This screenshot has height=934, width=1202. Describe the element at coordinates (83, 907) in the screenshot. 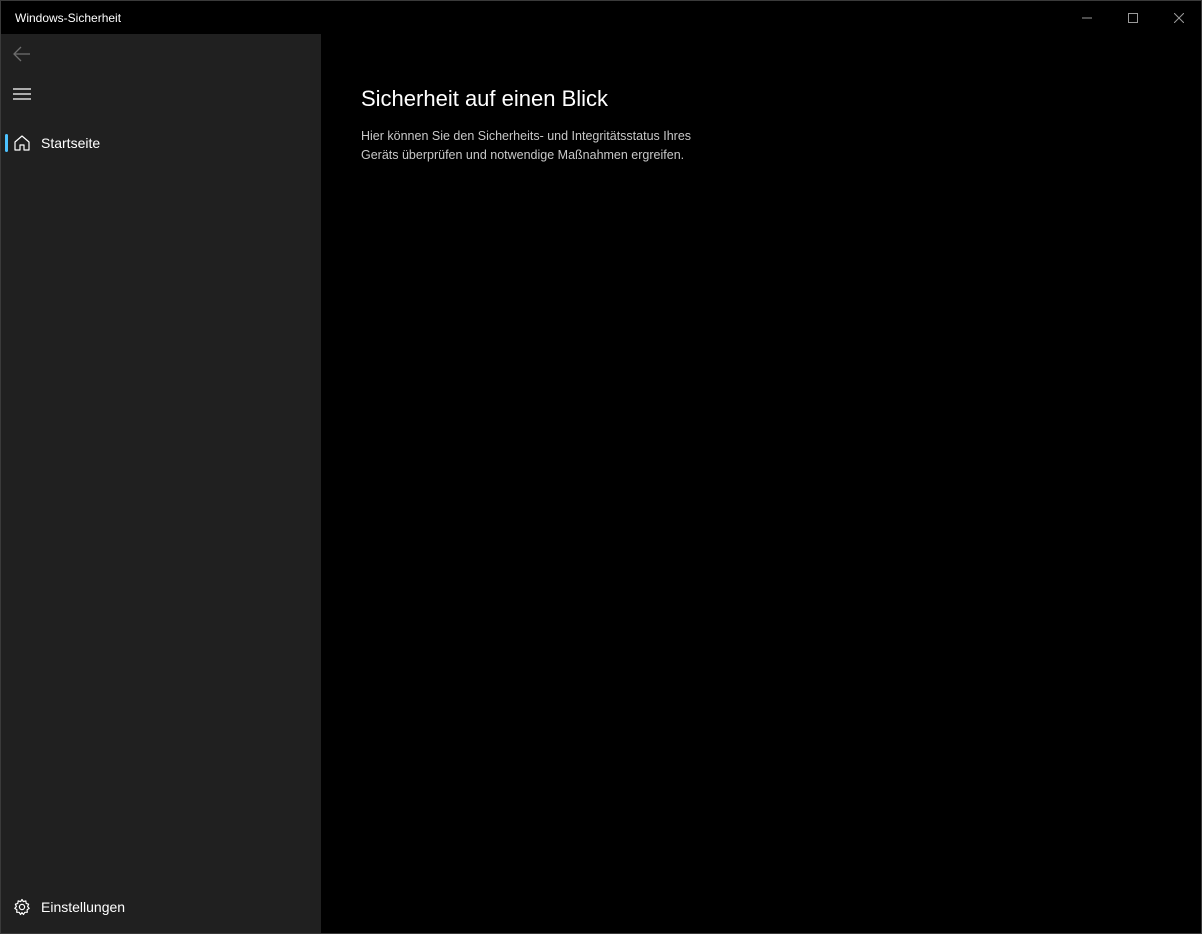

I see `sidebar-footer-label: Einstellungen` at that location.